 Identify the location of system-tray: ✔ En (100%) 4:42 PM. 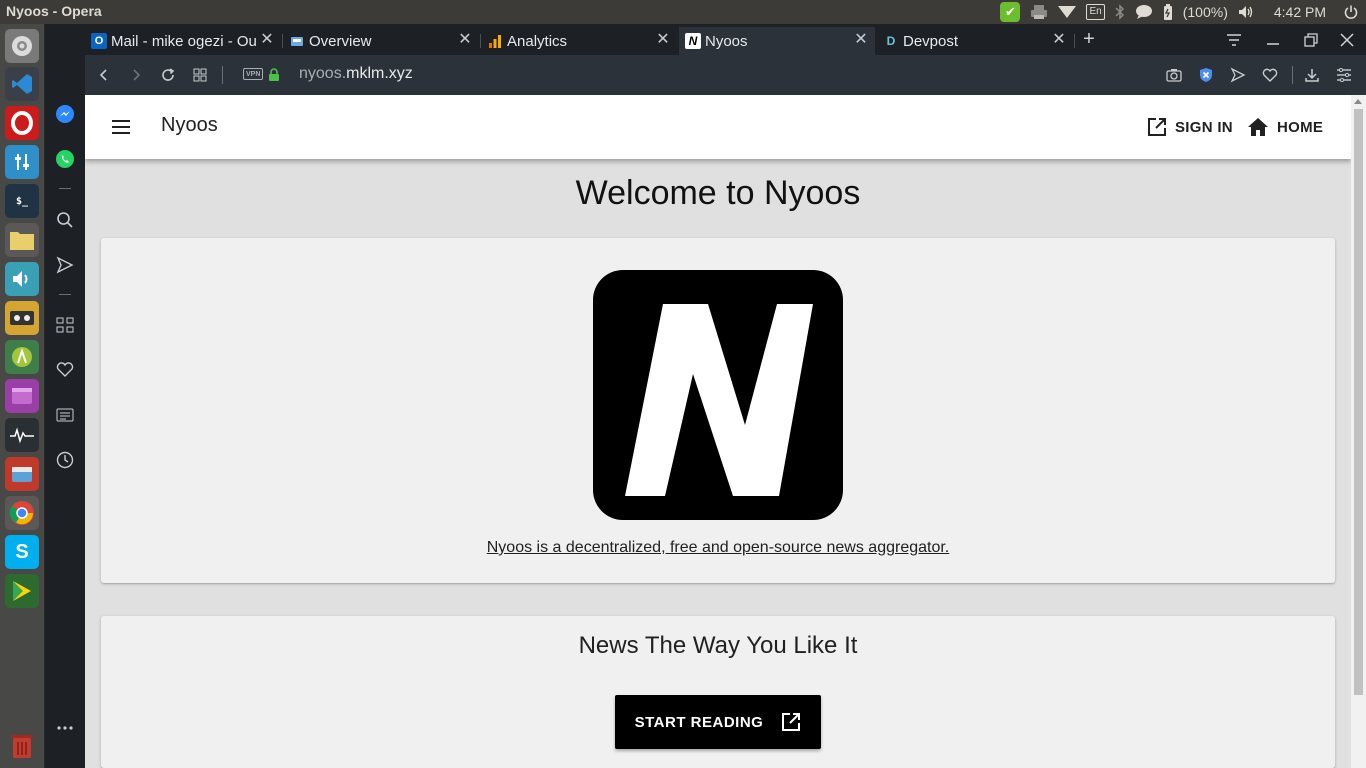
(1179, 12).